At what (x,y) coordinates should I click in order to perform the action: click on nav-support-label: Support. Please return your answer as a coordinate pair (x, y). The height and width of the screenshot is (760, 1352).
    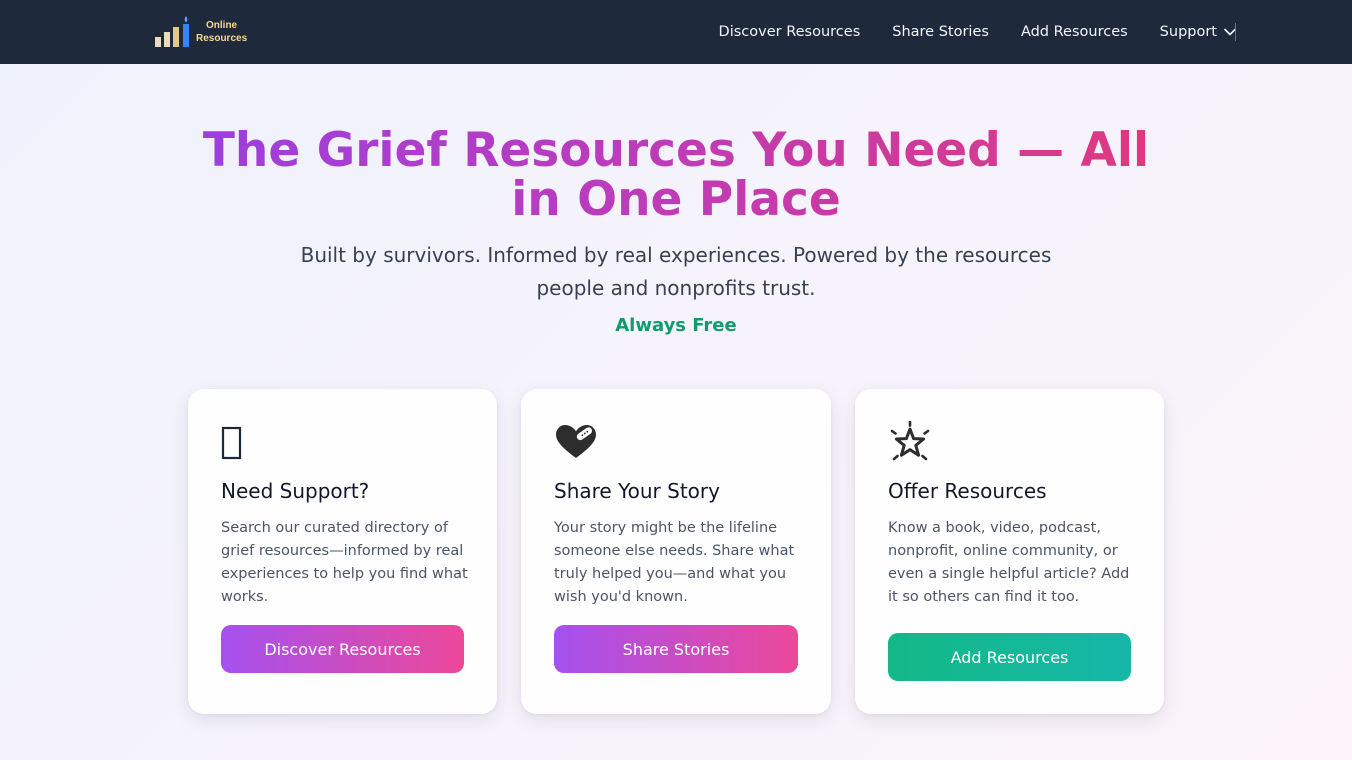
    Looking at the image, I should click on (1188, 32).